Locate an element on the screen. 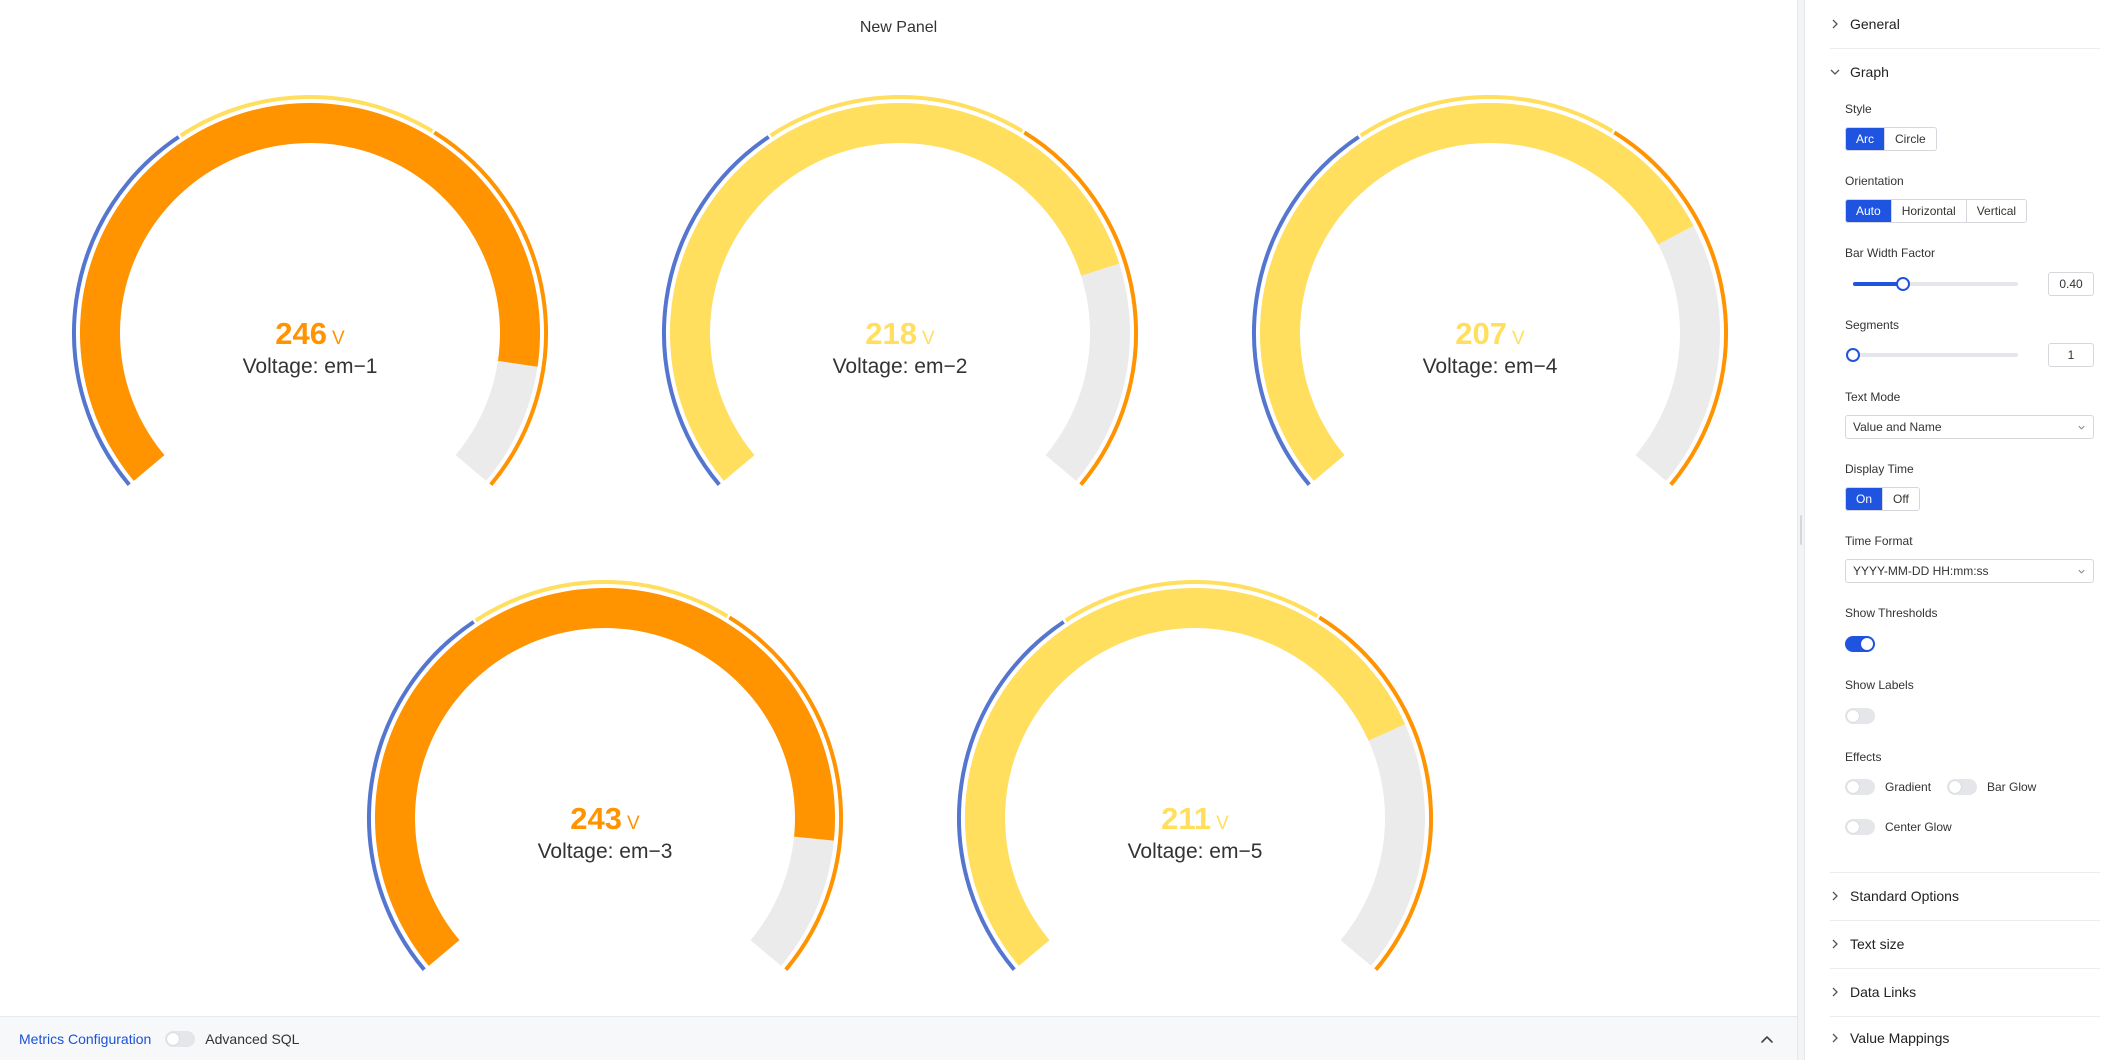 This screenshot has width=2114, height=1060. section-general-label: General is located at coordinates (1875, 24).